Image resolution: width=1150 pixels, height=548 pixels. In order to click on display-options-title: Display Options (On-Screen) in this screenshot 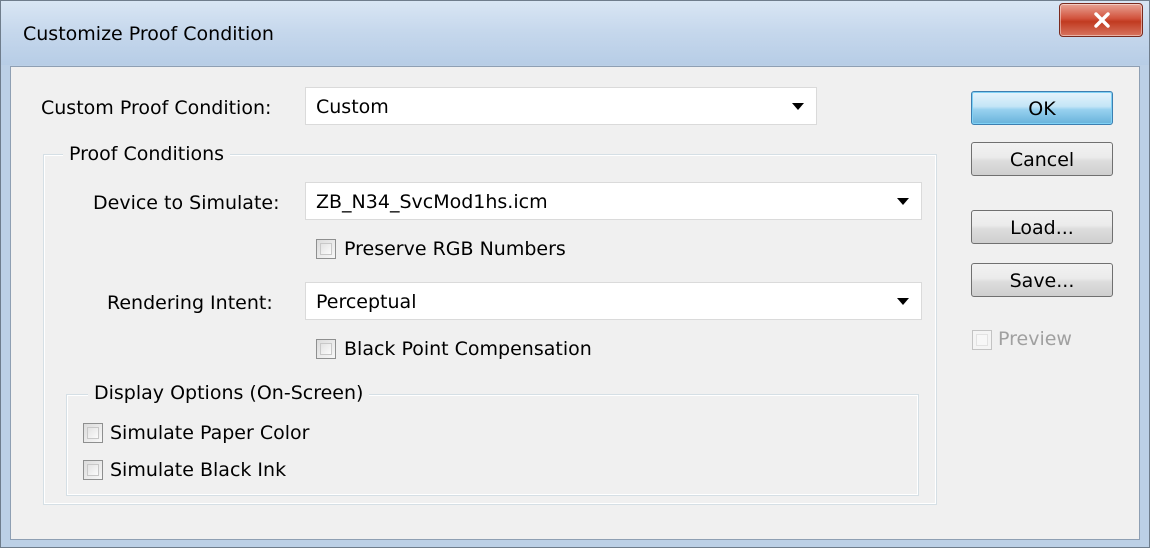, I will do `click(229, 393)`.